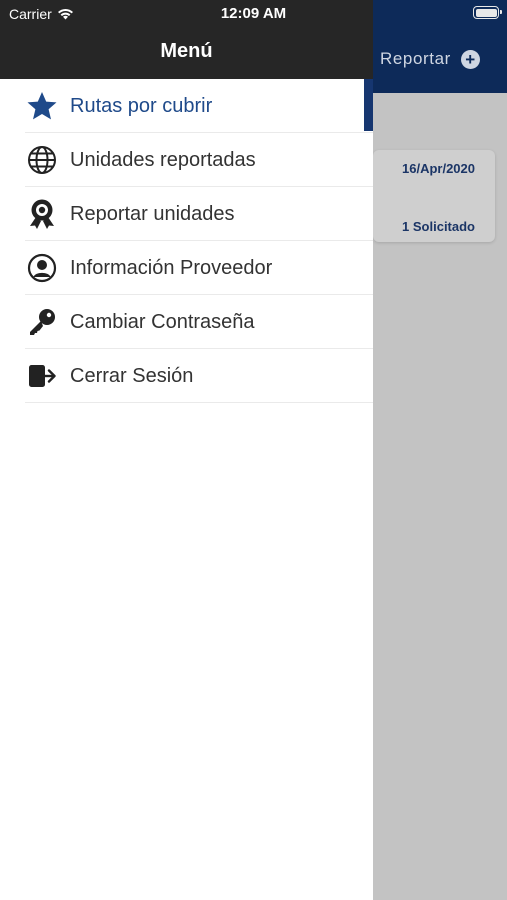 Image resolution: width=507 pixels, height=900 pixels. I want to click on menu-item-label: Reportar unidades, so click(152, 213).